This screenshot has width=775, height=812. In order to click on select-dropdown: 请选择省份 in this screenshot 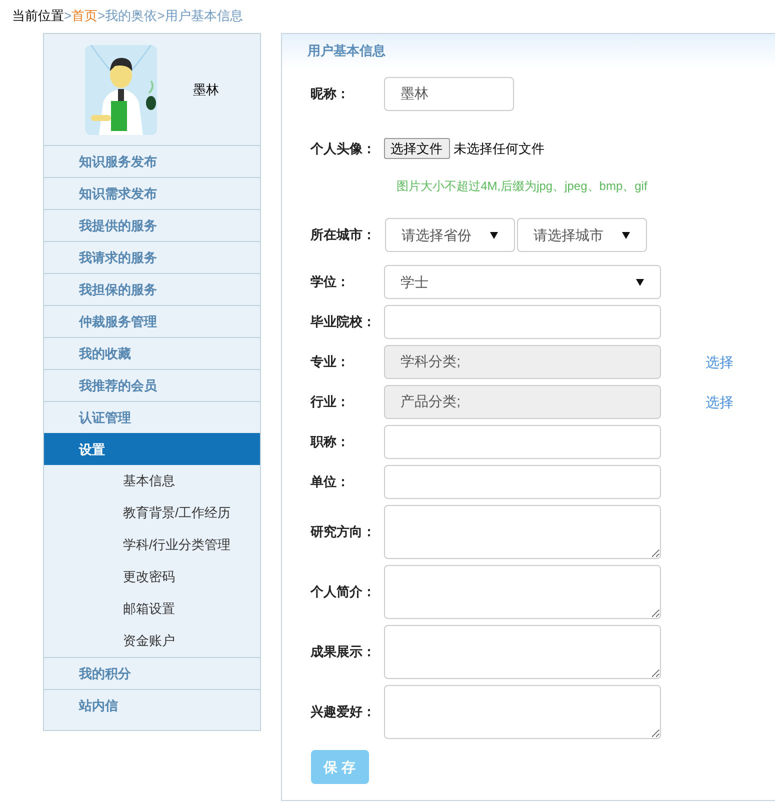, I will do `click(449, 235)`.